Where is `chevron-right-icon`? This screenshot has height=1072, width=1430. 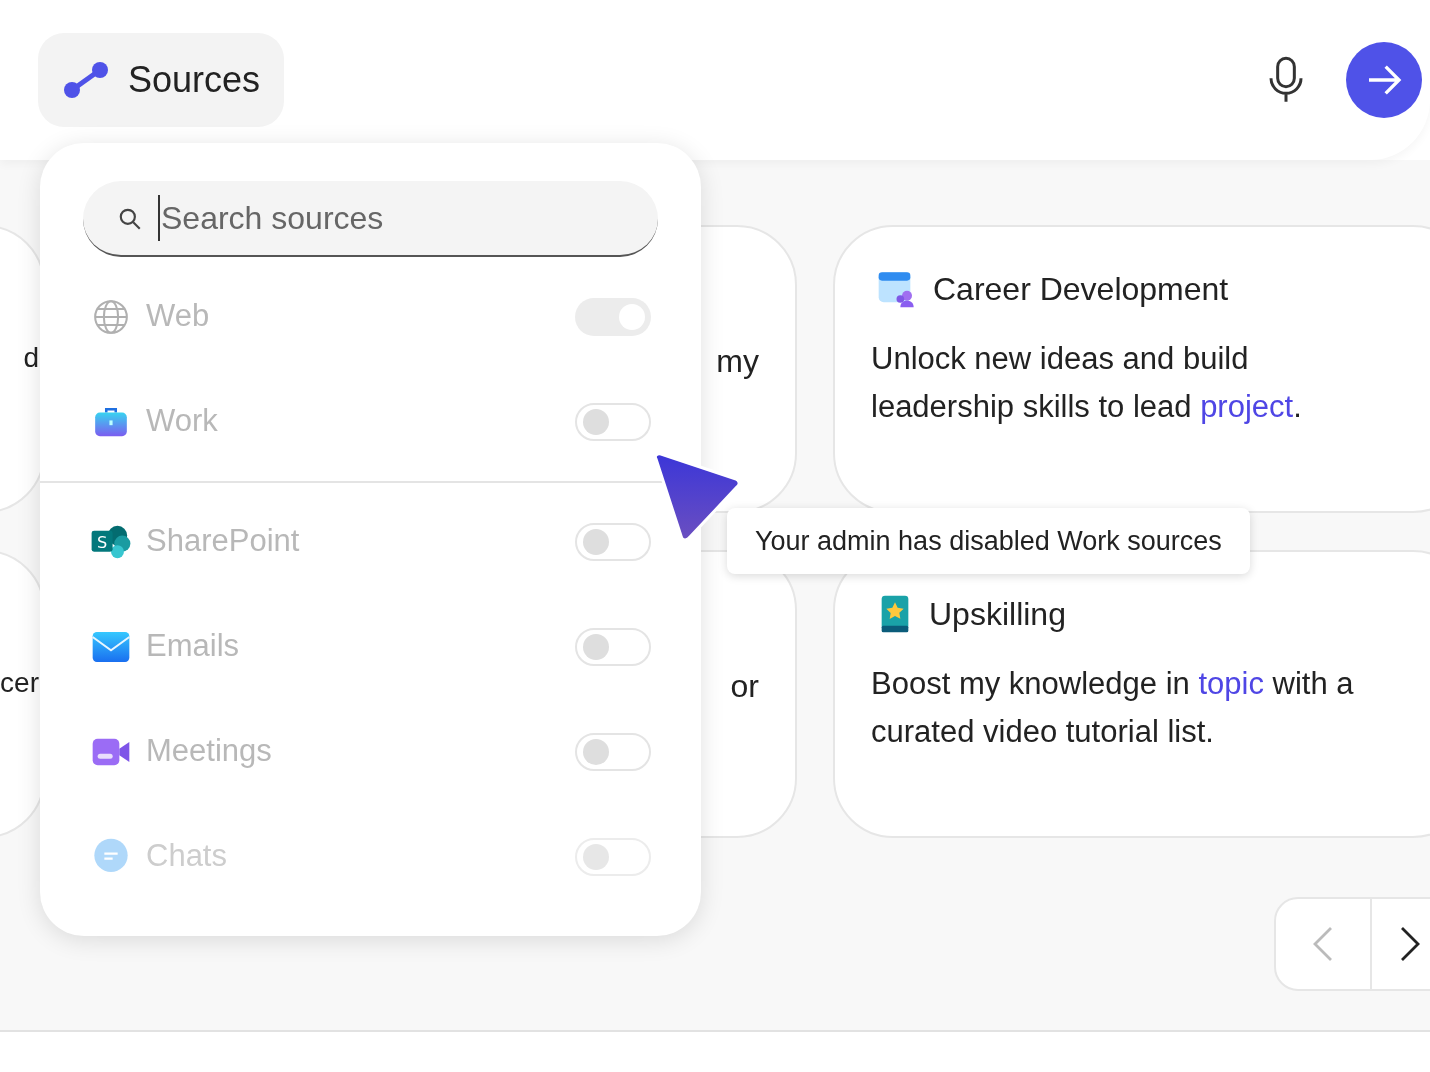
chevron-right-icon is located at coordinates (1410, 944).